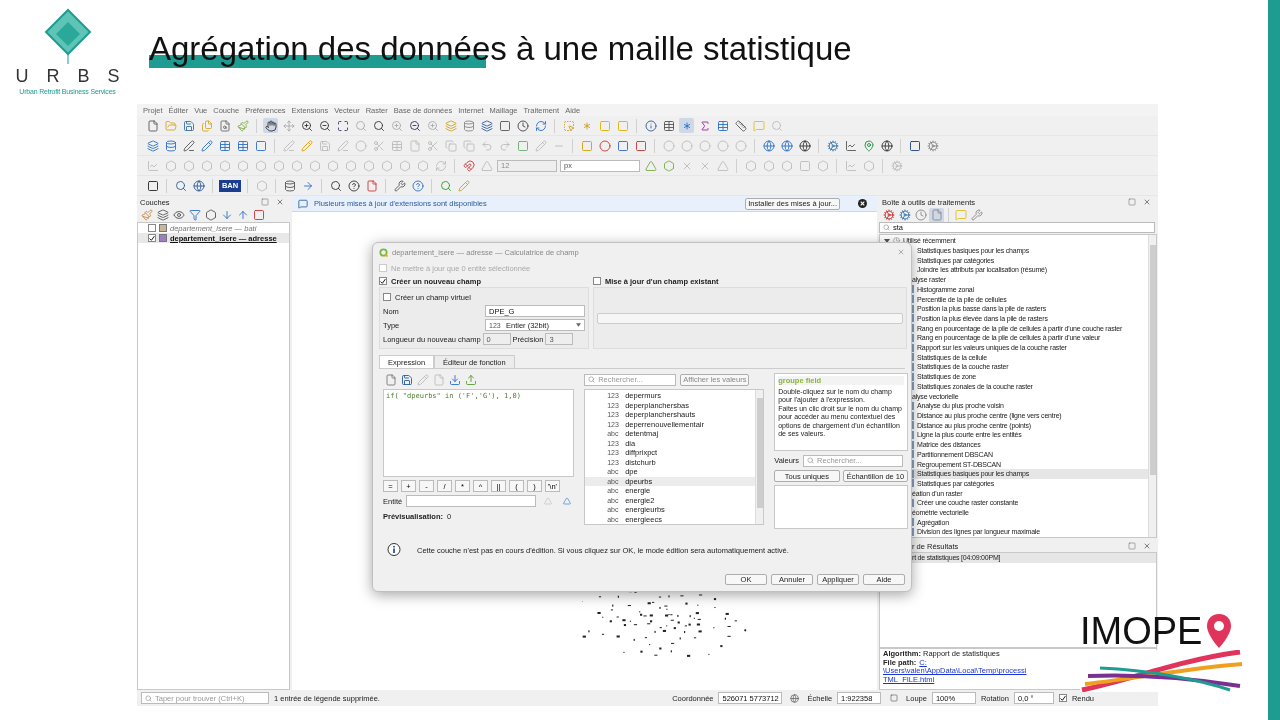 The width and height of the screenshot is (1280, 720). Describe the element at coordinates (270, 125) in the screenshot. I see `hand-icon` at that location.